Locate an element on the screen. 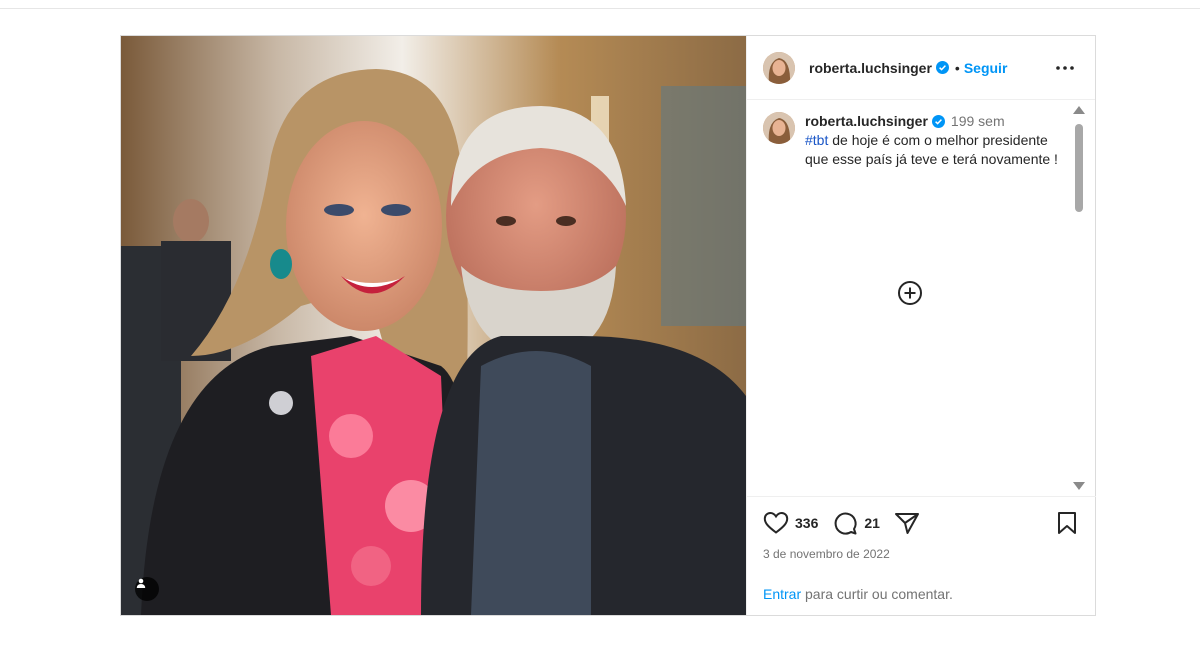 Image resolution: width=1200 pixels, height=658 pixels. caption-username: roberta.luchsinger is located at coordinates (866, 121).